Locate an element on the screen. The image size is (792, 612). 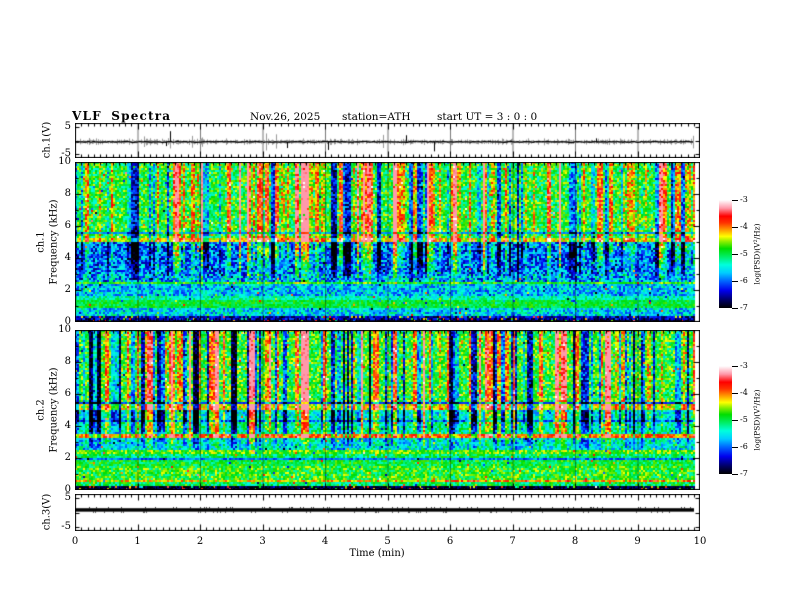
ch1-colorbar-label: log(PSD)(V²/Hz) is located at coordinates (757, 254).